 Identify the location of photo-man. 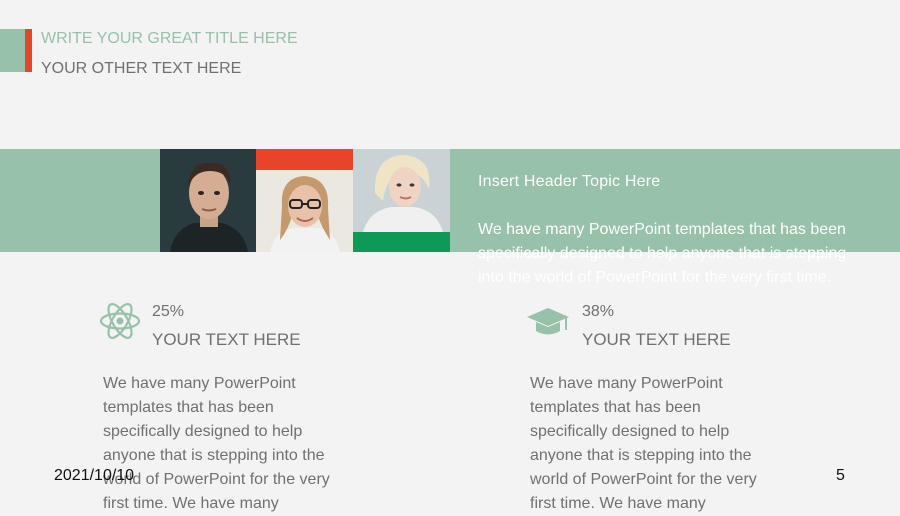
(208, 200).